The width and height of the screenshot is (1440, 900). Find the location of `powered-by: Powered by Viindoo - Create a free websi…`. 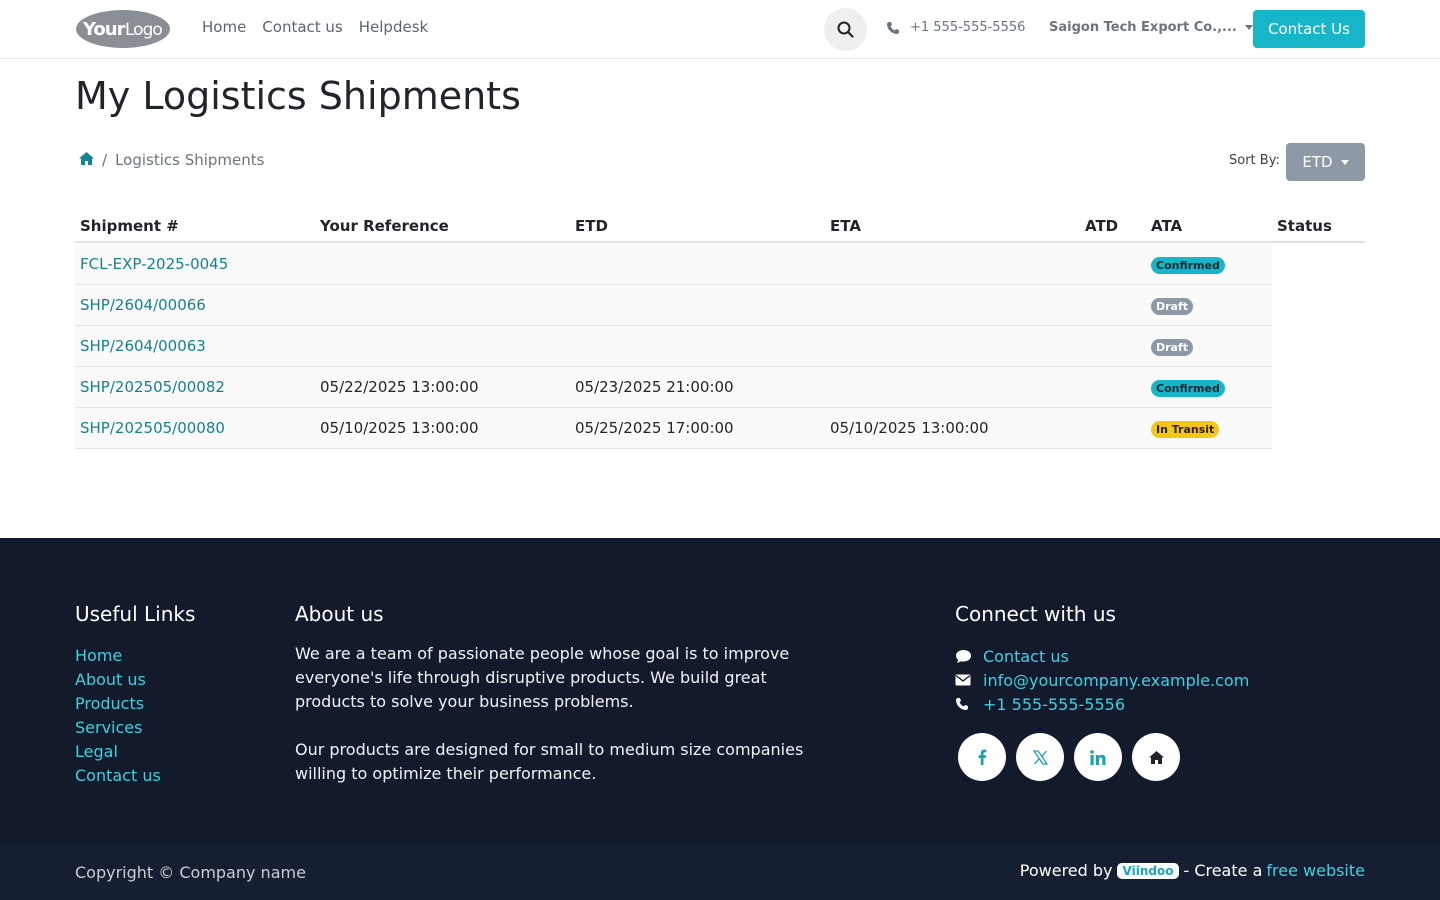

powered-by: Powered by Viindoo - Create a free websi… is located at coordinates (1192, 870).